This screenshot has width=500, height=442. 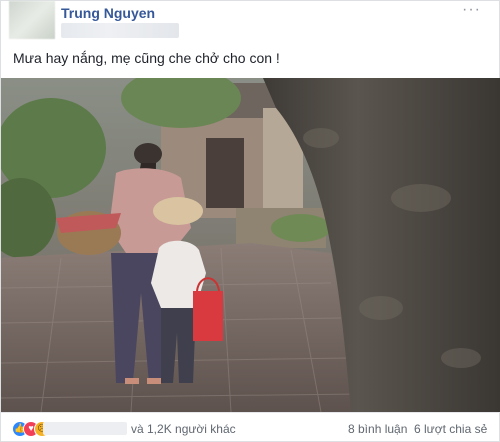 What do you see at coordinates (450, 429) in the screenshot?
I see `shares-count: 6 lượt chia sẻ` at bounding box center [450, 429].